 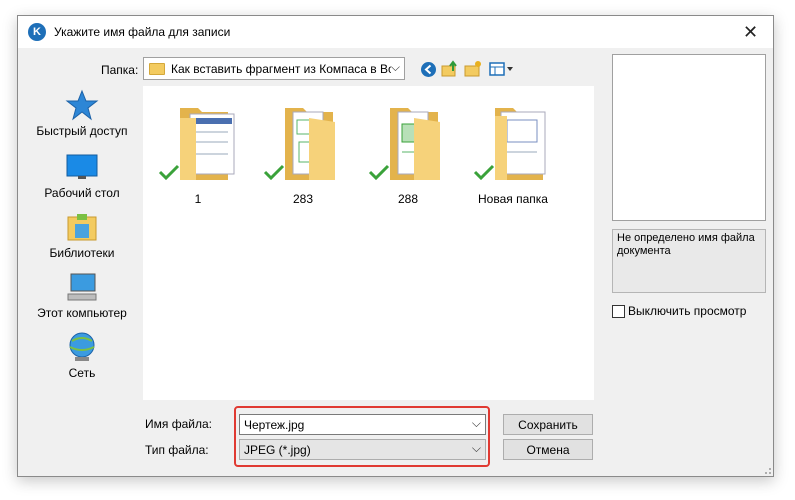 What do you see at coordinates (82, 287) in the screenshot?
I see `computer-icon` at bounding box center [82, 287].